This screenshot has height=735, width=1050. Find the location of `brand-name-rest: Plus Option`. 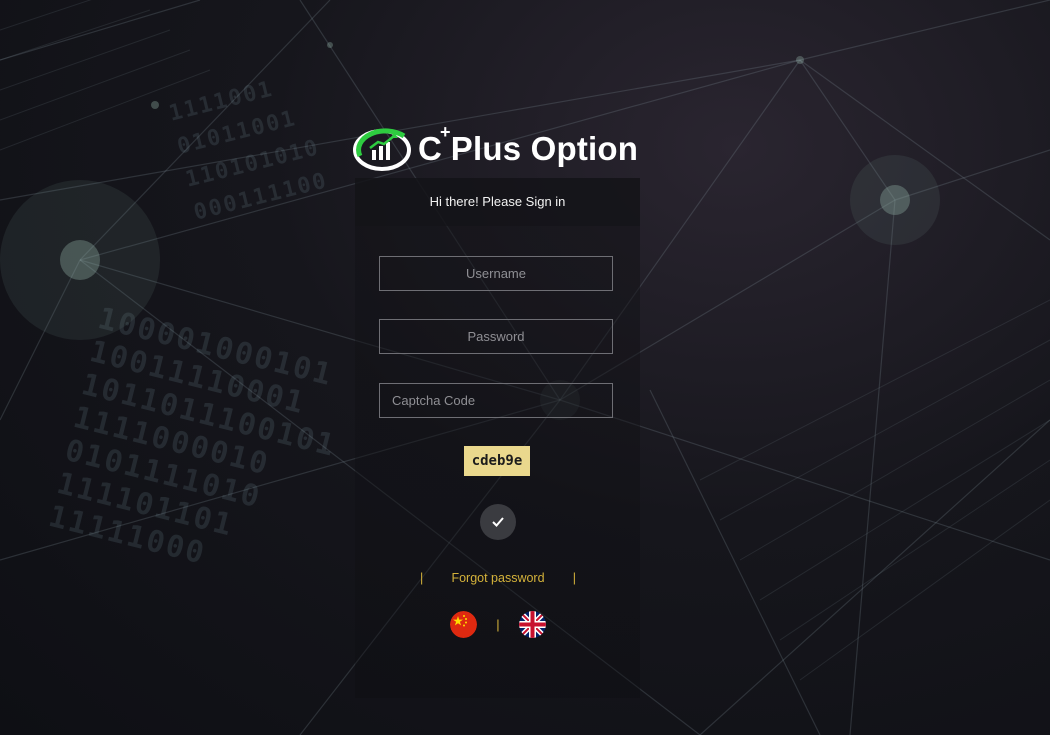

brand-name-rest: Plus Option is located at coordinates (544, 148).